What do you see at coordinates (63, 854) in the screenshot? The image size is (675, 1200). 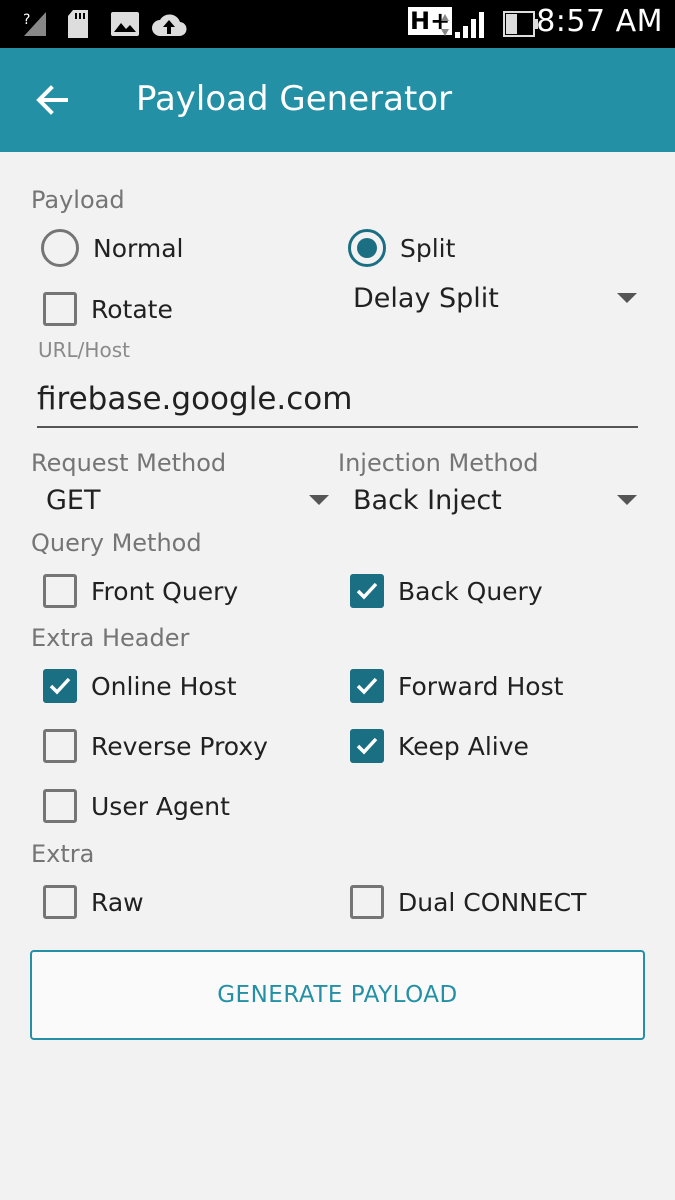 I see `extra-section-label: Extra` at bounding box center [63, 854].